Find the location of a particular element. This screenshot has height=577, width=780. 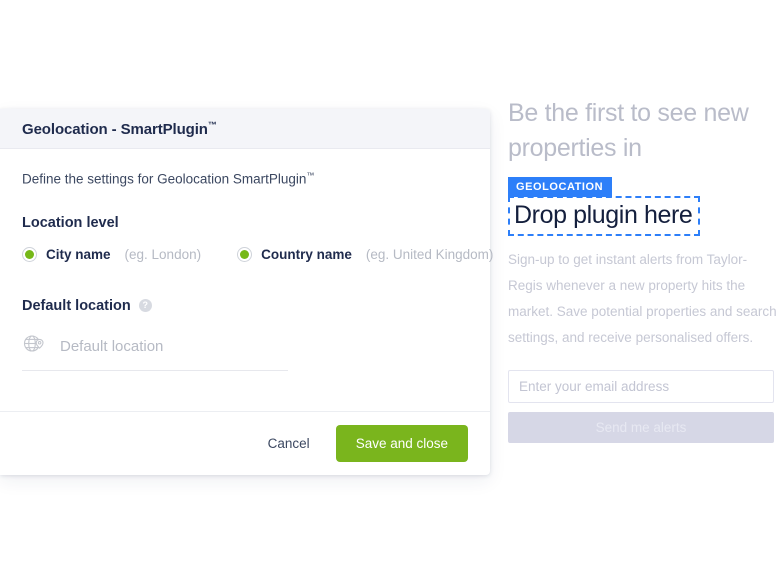

trademark-symbol: ™ is located at coordinates (212, 124).